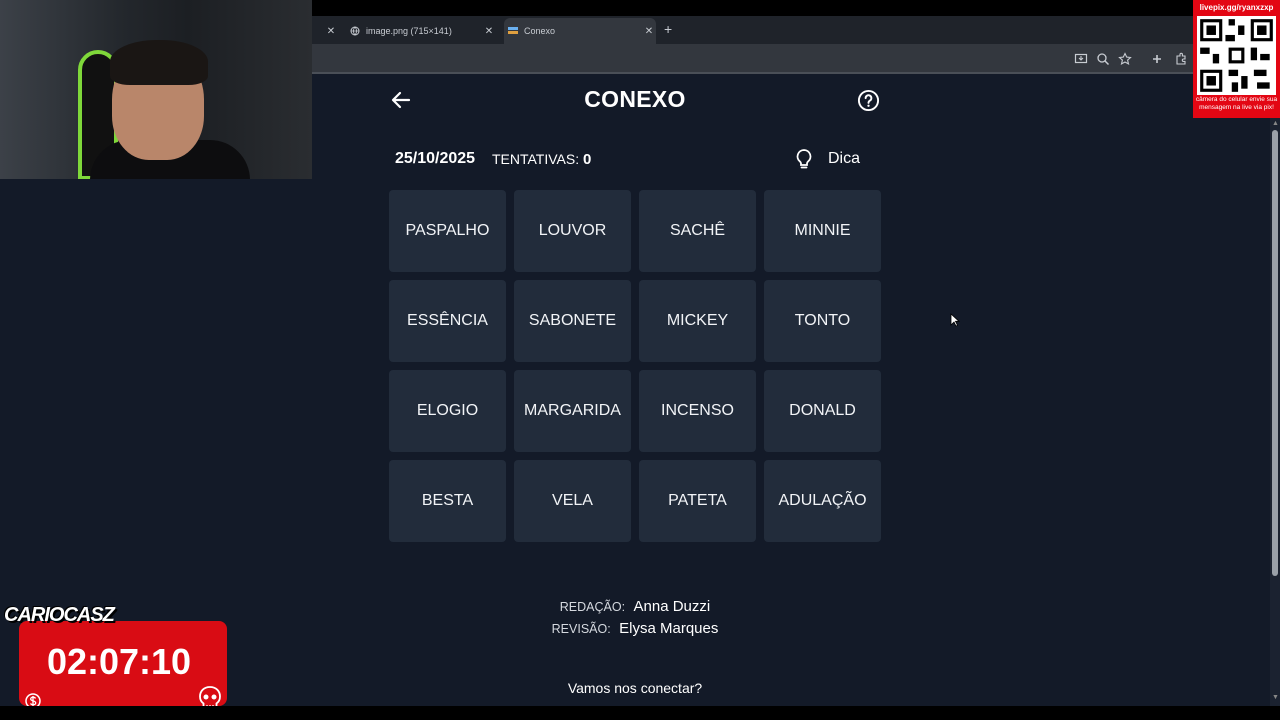 The image size is (1280, 720). What do you see at coordinates (822, 231) in the screenshot?
I see `word-tile: MINNIE` at bounding box center [822, 231].